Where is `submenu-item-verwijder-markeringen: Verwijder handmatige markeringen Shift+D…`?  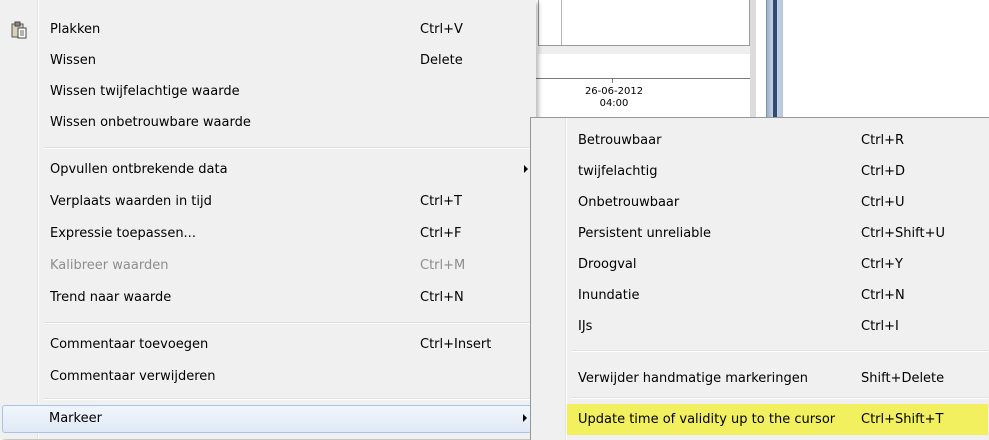
submenu-item-verwijder-markeringen: Verwijder handmatige markeringen Shift+D… is located at coordinates (760, 378).